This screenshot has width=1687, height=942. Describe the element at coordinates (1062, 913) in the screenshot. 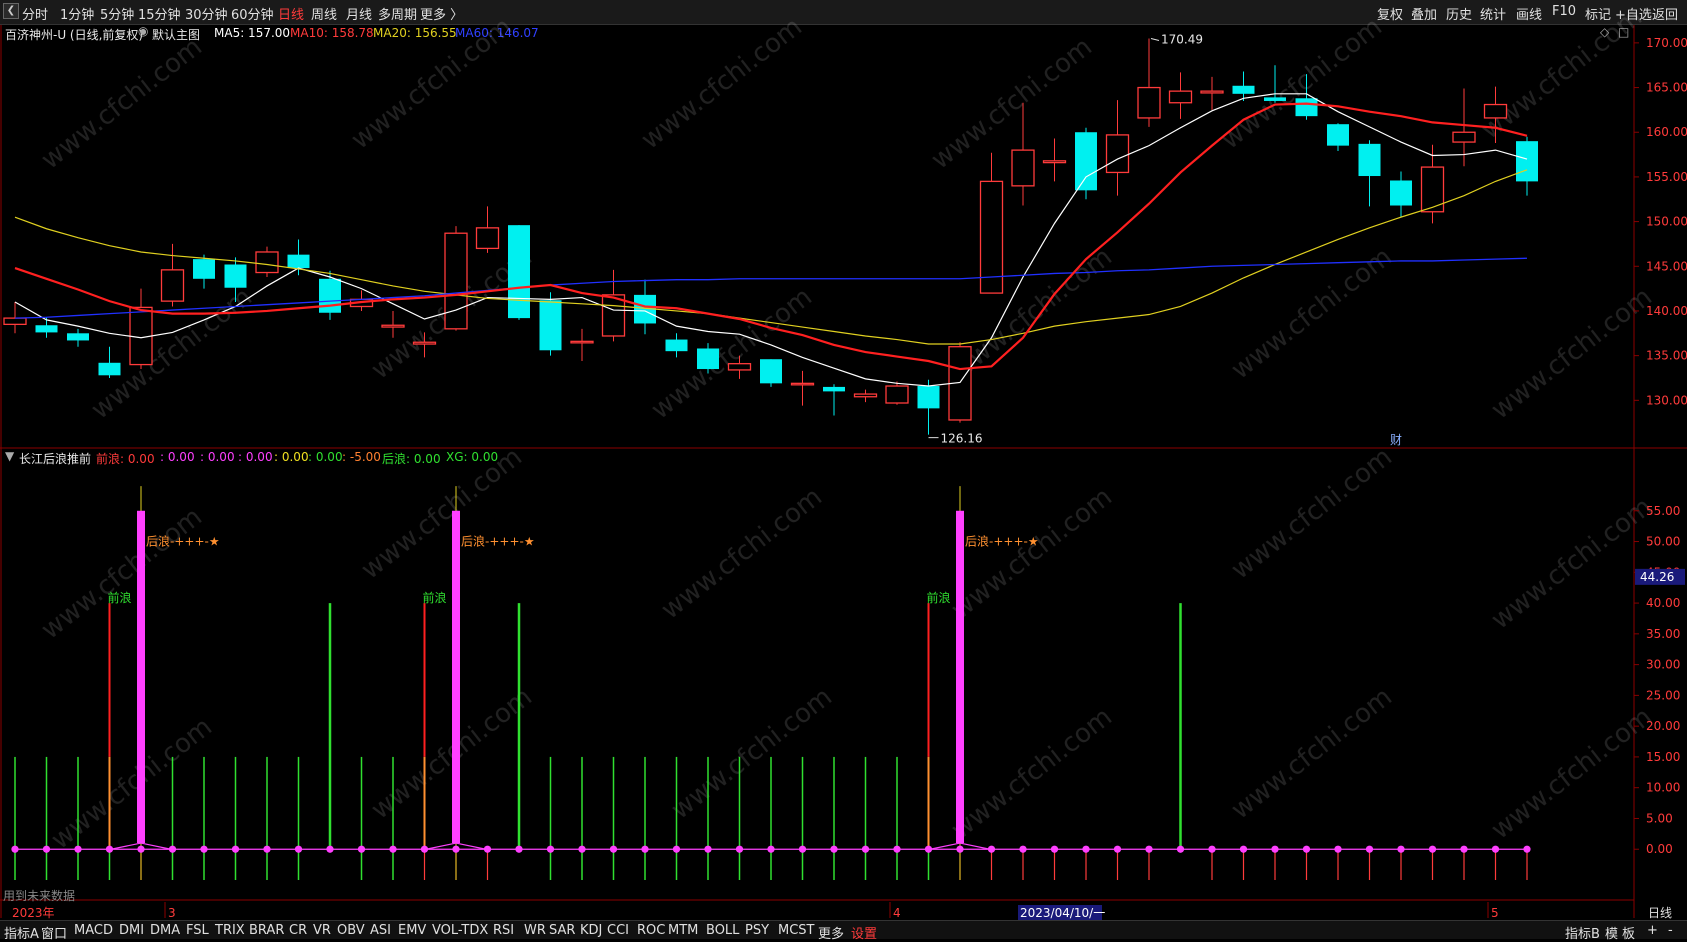

I see `cursor-date-label: 2023/04/10/一` at that location.